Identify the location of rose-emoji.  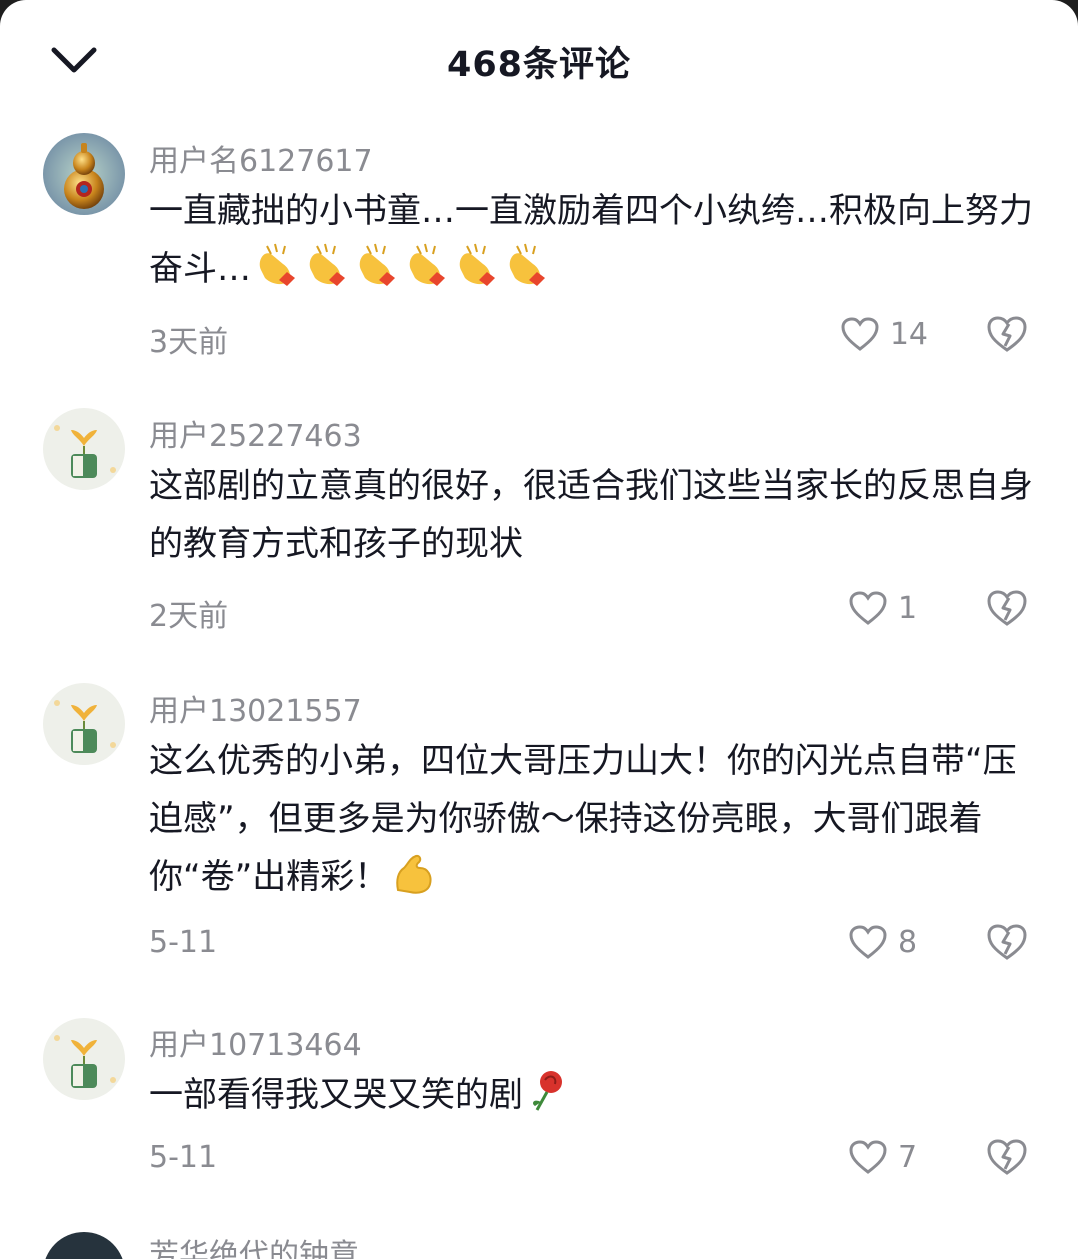
(547, 1100).